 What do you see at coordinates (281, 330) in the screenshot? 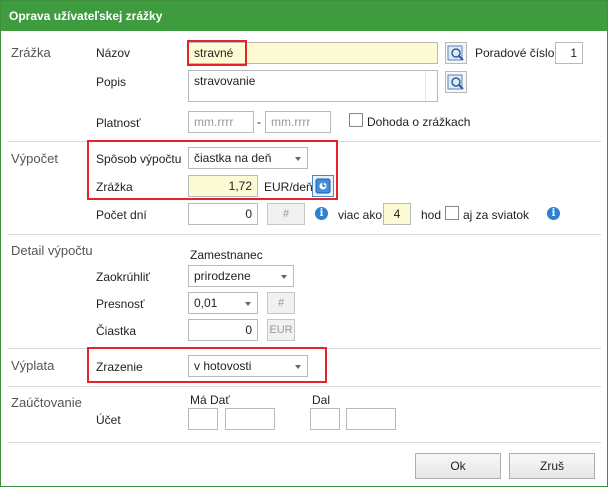
I see `ciastka-eur-button: EUR` at bounding box center [281, 330].